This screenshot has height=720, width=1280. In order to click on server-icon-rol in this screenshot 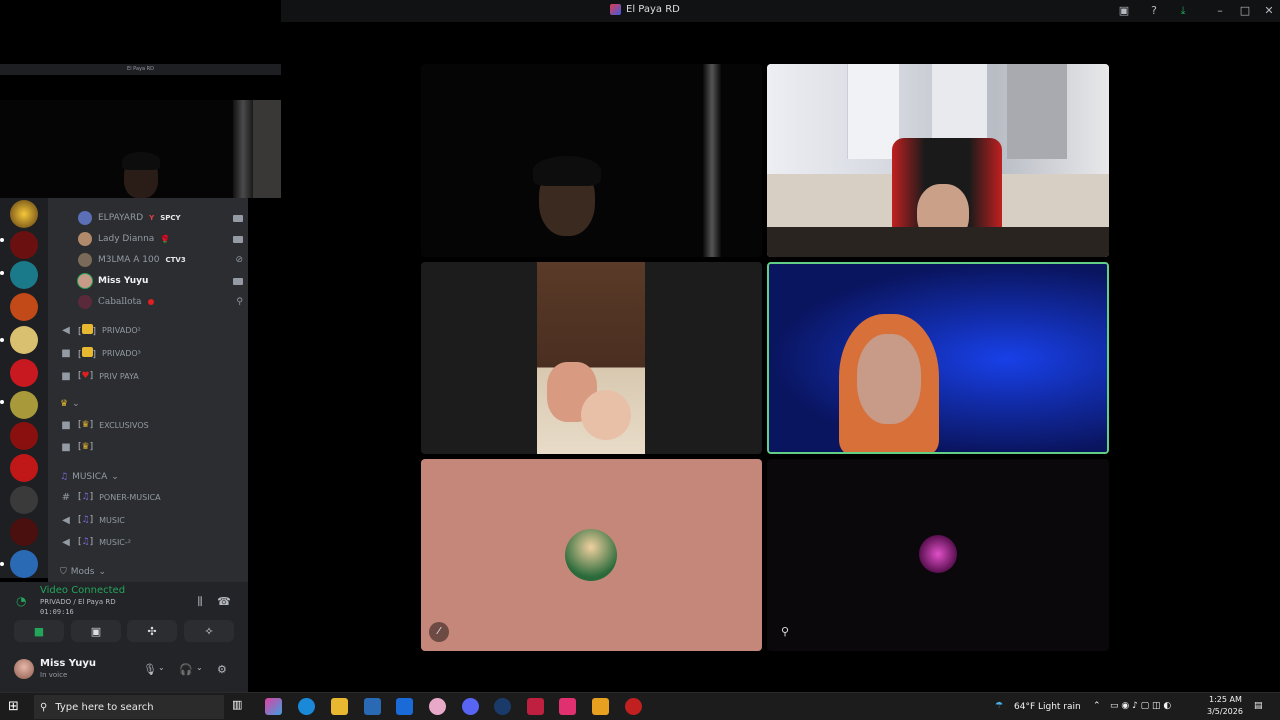, I will do `click(24, 468)`.